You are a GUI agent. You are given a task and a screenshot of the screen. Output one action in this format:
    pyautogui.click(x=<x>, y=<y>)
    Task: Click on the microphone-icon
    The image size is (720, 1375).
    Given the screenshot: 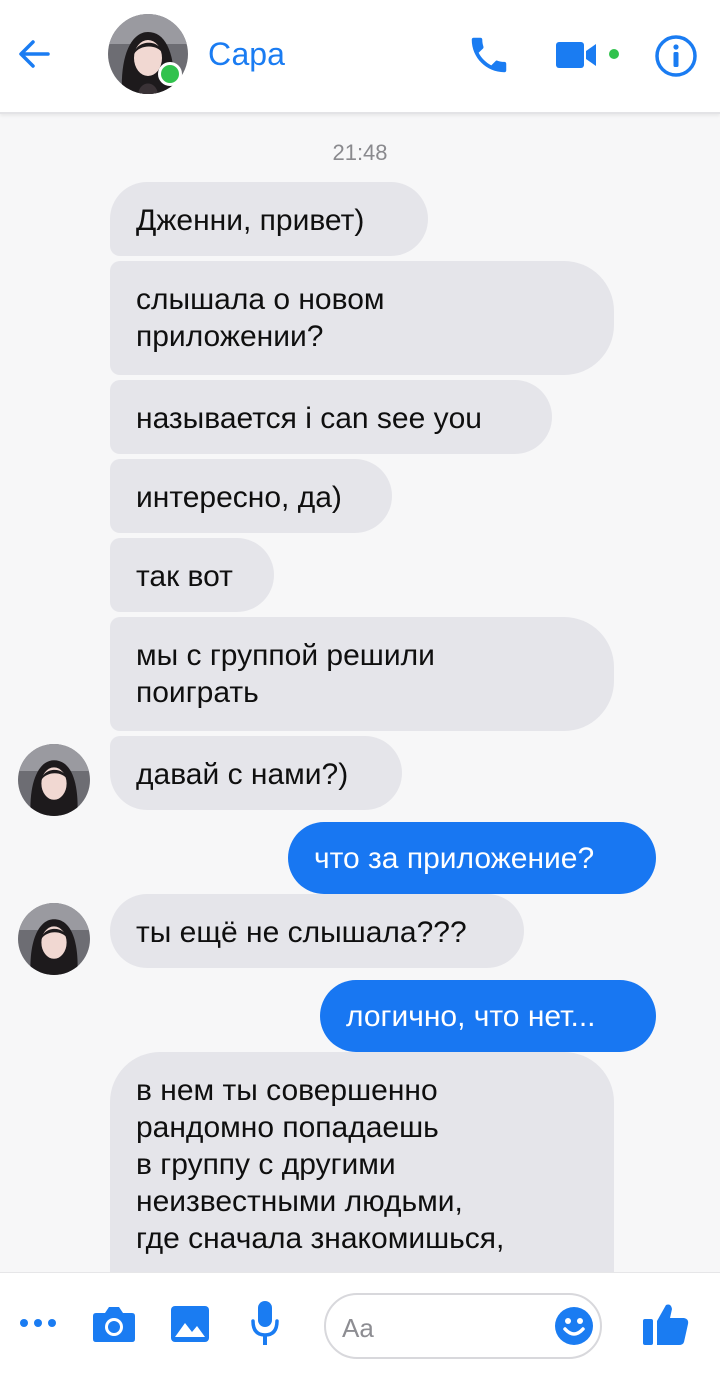 What is the action you would take?
    pyautogui.click(x=265, y=1323)
    